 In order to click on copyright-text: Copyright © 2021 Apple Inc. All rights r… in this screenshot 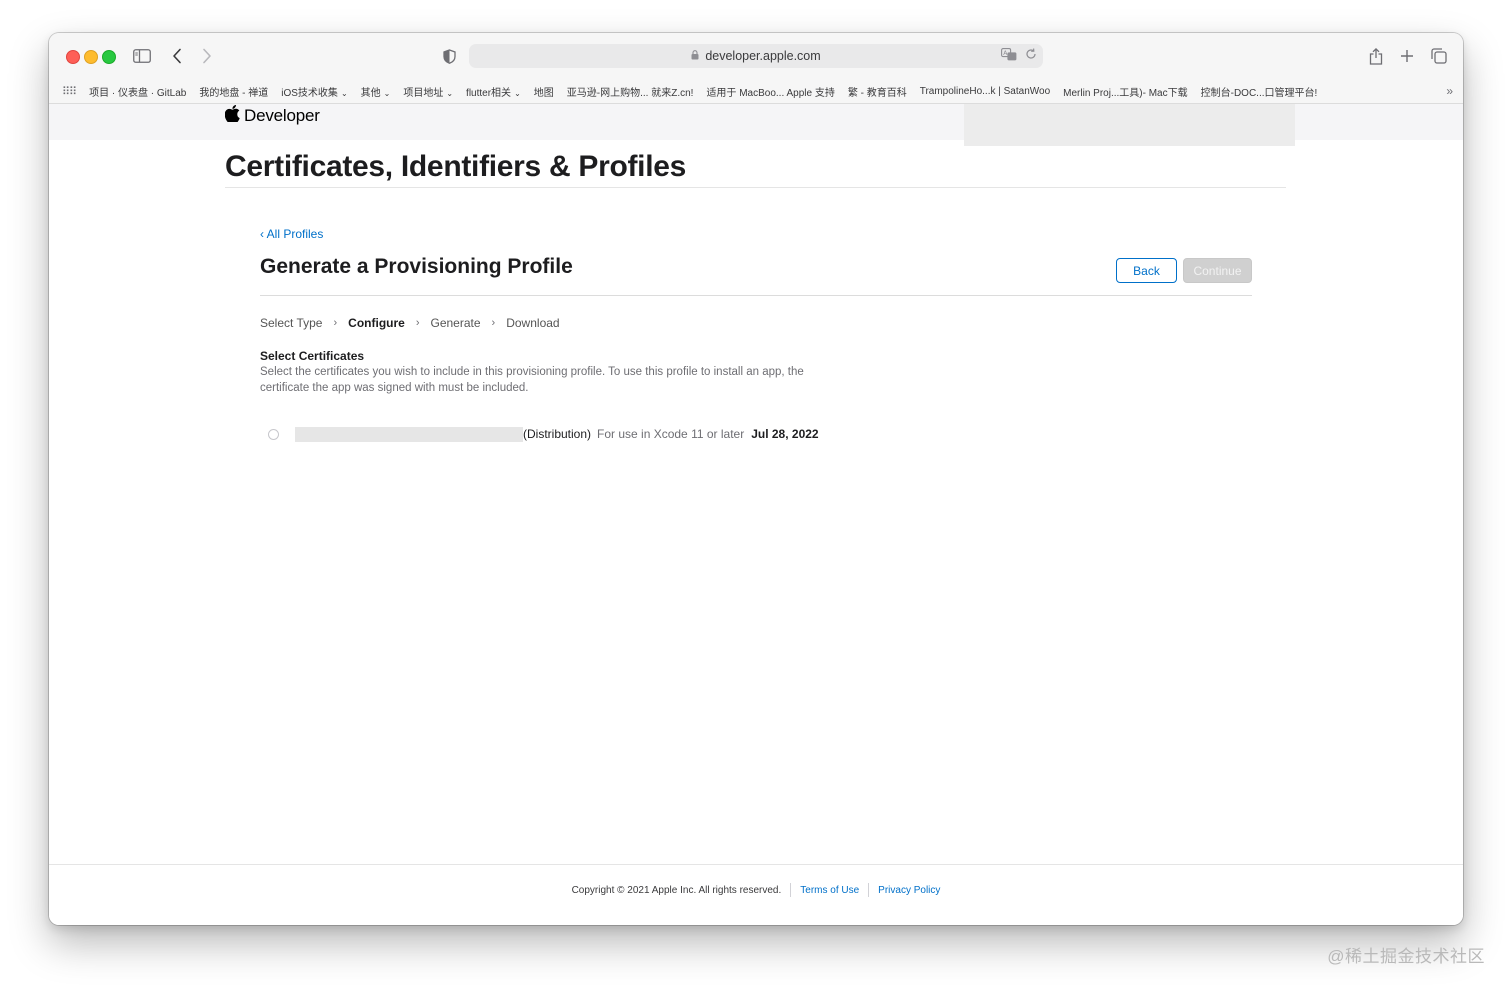, I will do `click(676, 890)`.